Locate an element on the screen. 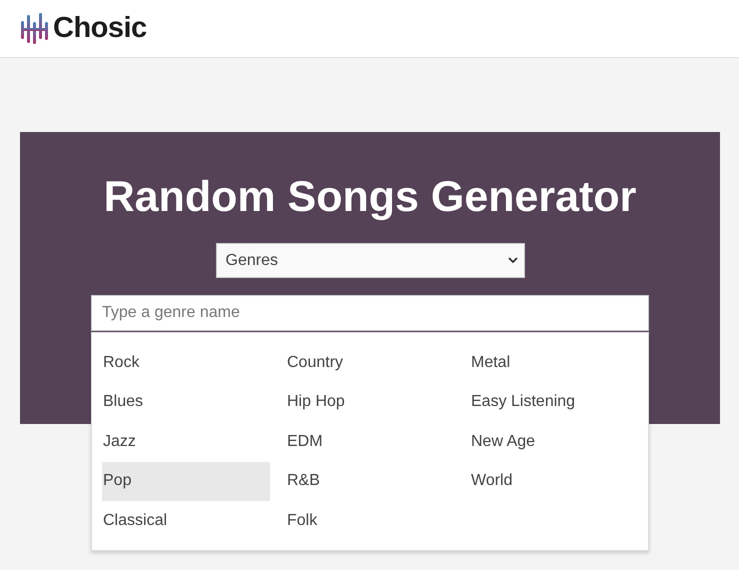 This screenshot has height=570, width=739. genre-option: Easy Listening is located at coordinates (554, 402).